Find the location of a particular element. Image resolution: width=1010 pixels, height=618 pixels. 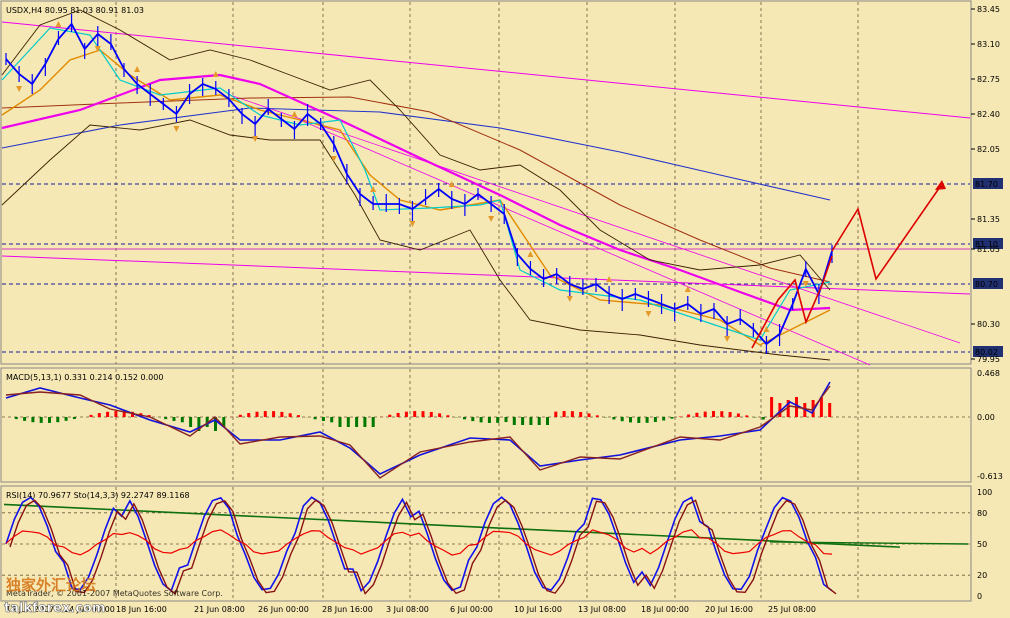

price-tick-label: 80.70 is located at coordinates (986, 284).